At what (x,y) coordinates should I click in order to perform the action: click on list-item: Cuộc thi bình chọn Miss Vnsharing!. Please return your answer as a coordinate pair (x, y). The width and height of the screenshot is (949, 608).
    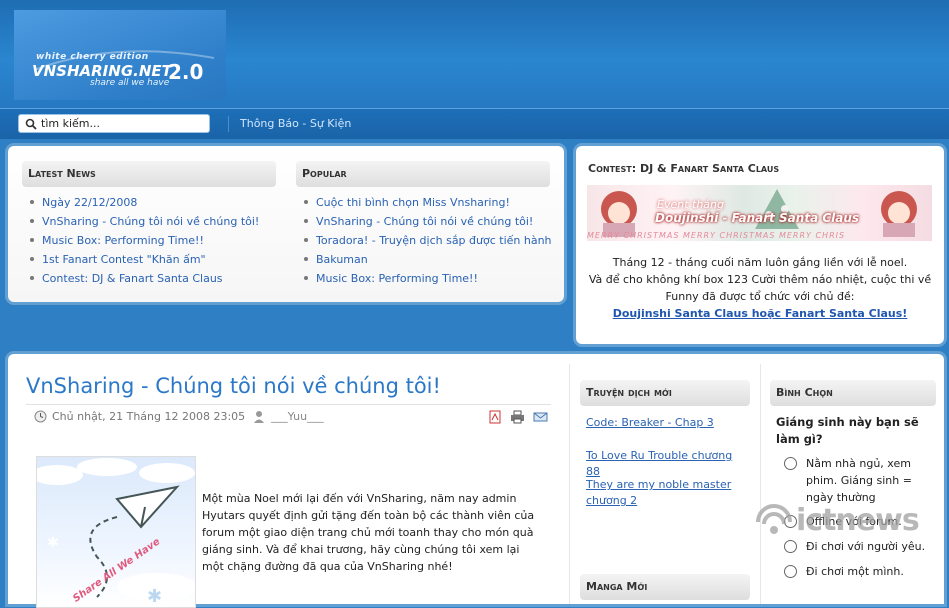
    Looking at the image, I should click on (425, 202).